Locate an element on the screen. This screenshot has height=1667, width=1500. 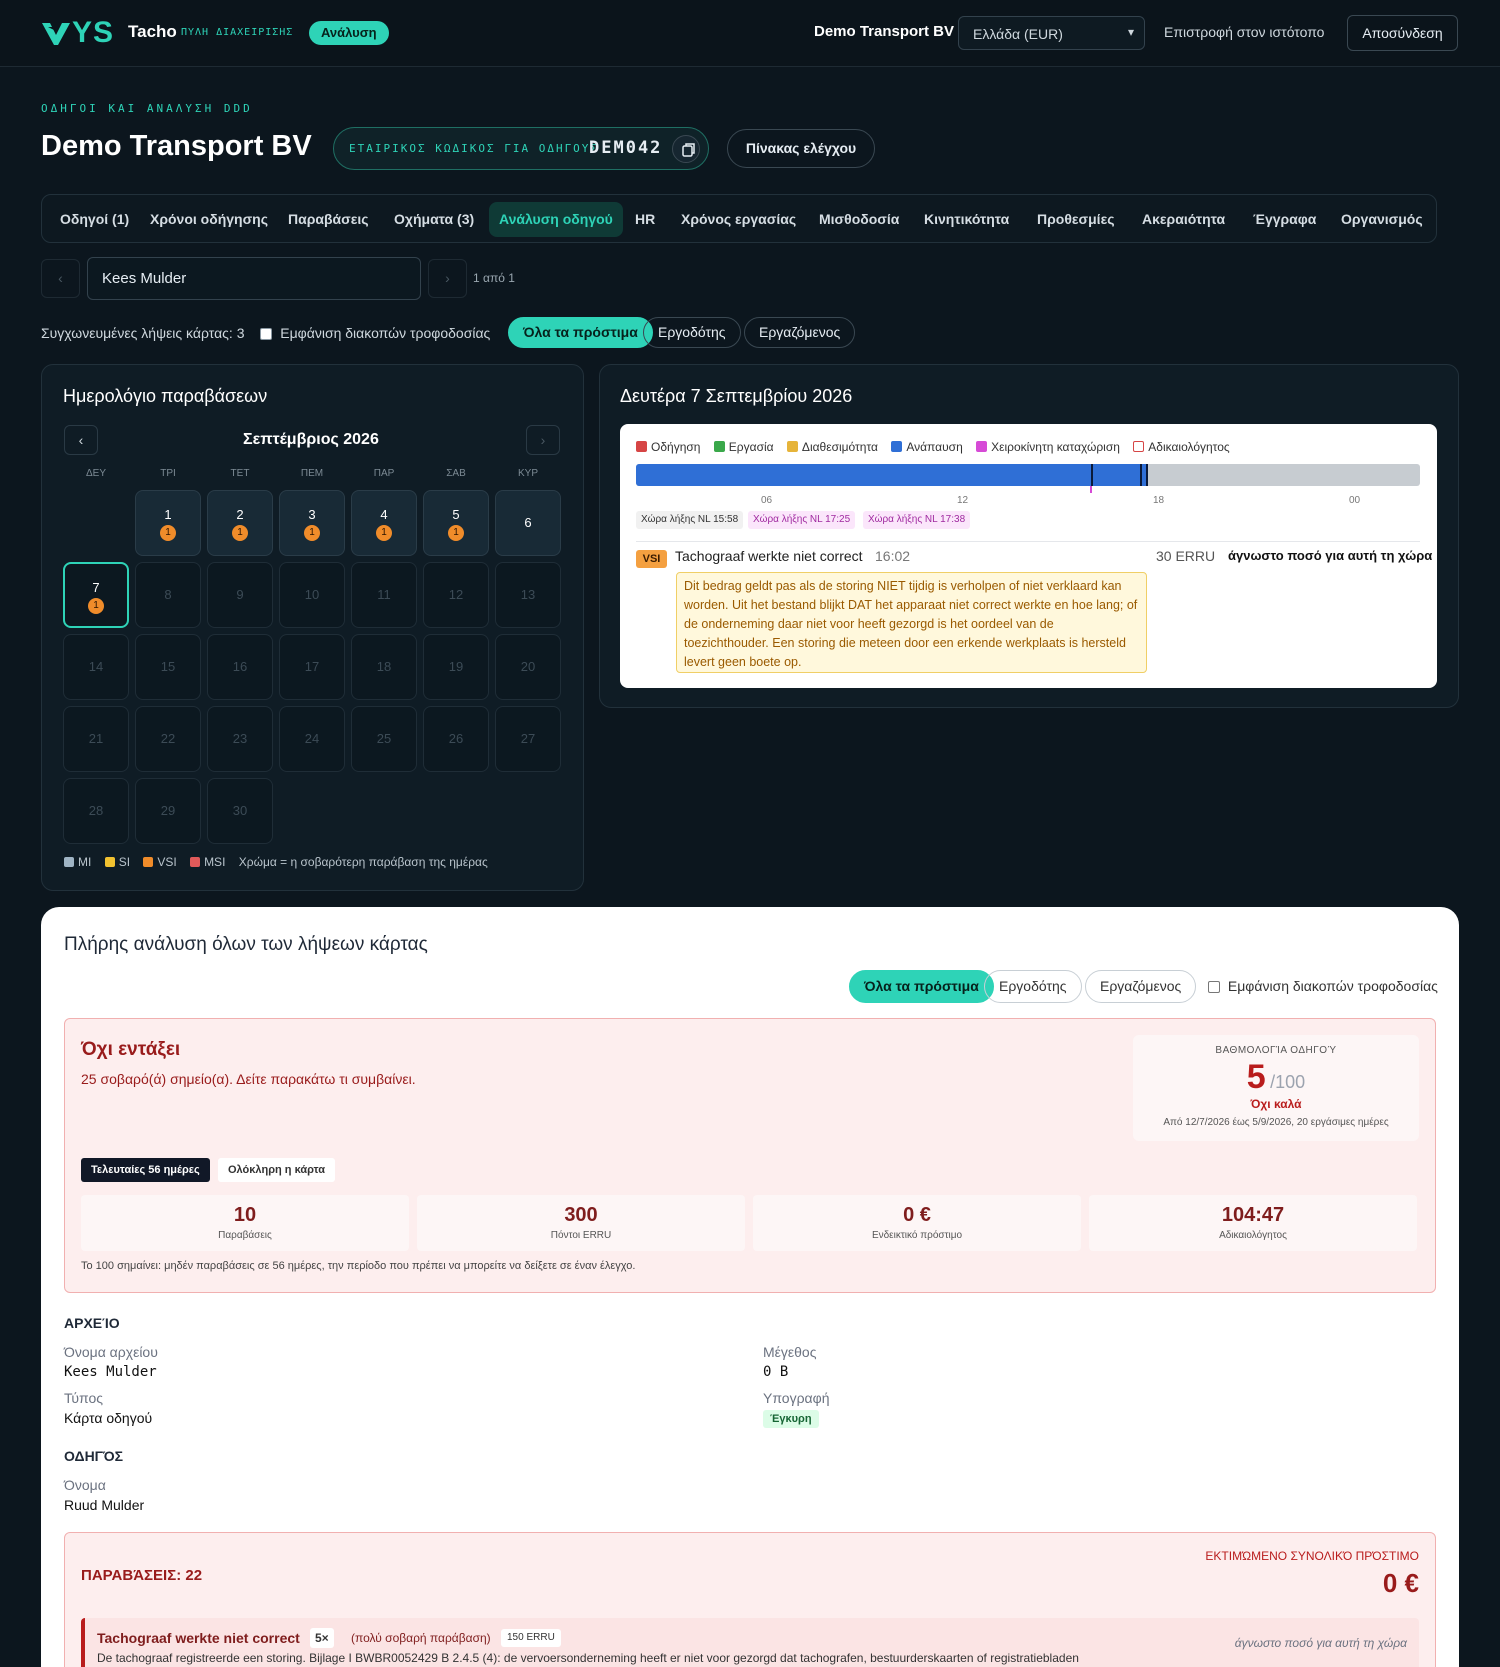
tab-integrity: Ακεραιότητα is located at coordinates (1183, 219).